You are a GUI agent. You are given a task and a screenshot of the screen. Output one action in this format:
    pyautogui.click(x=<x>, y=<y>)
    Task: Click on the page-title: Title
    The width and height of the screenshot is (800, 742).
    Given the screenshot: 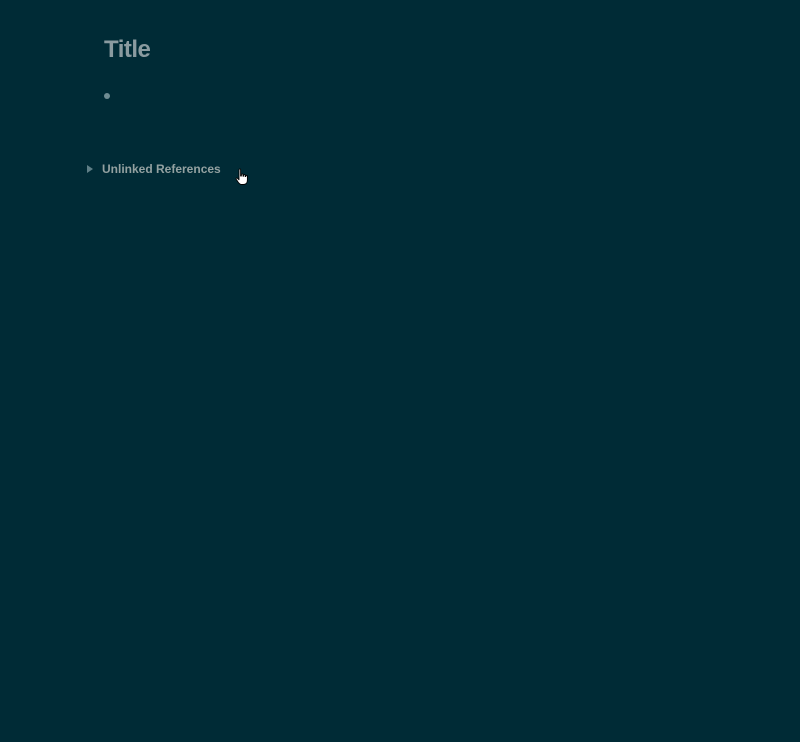 What is the action you would take?
    pyautogui.click(x=127, y=50)
    